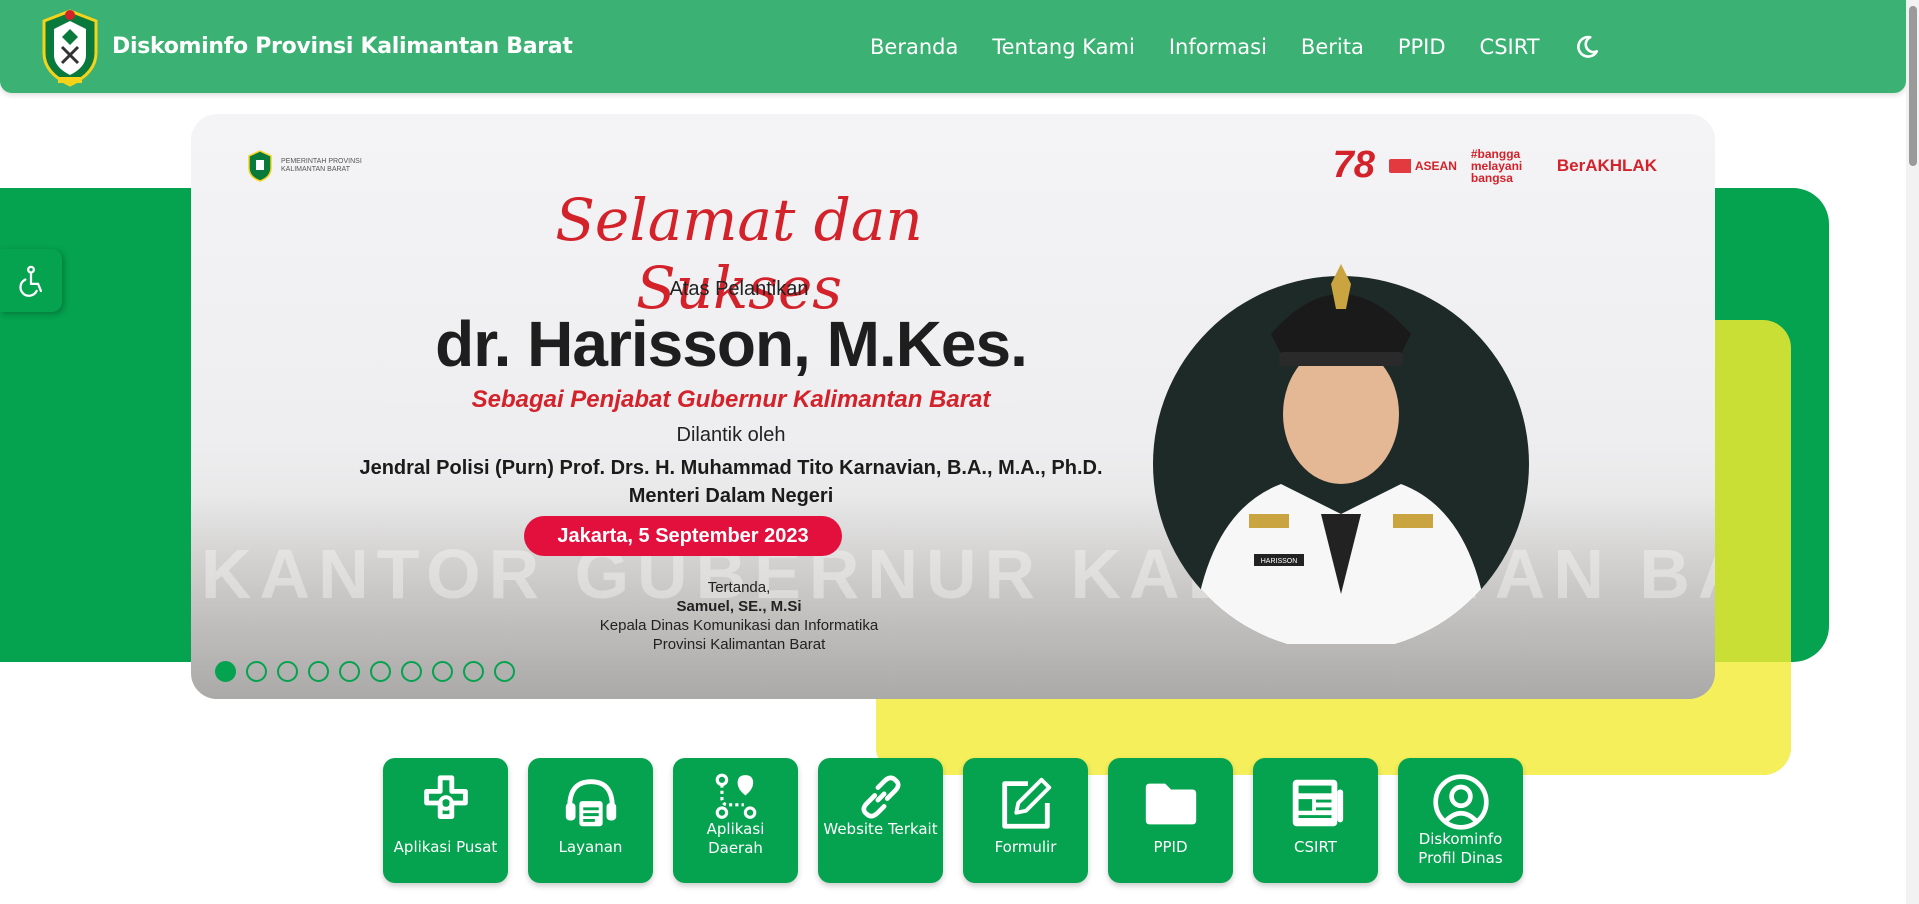 Image resolution: width=1919 pixels, height=904 pixels. What do you see at coordinates (739, 289) in the screenshot?
I see `banner-subtitle: Atas Pelantikan` at bounding box center [739, 289].